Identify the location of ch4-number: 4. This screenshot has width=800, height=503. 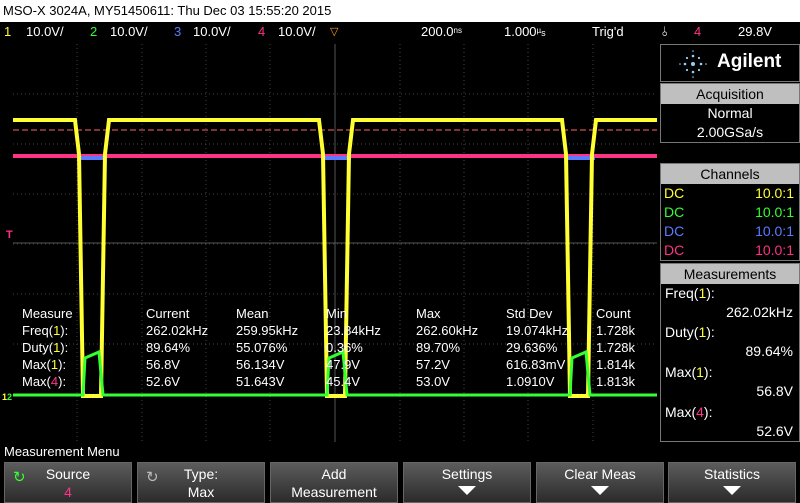
(261, 32).